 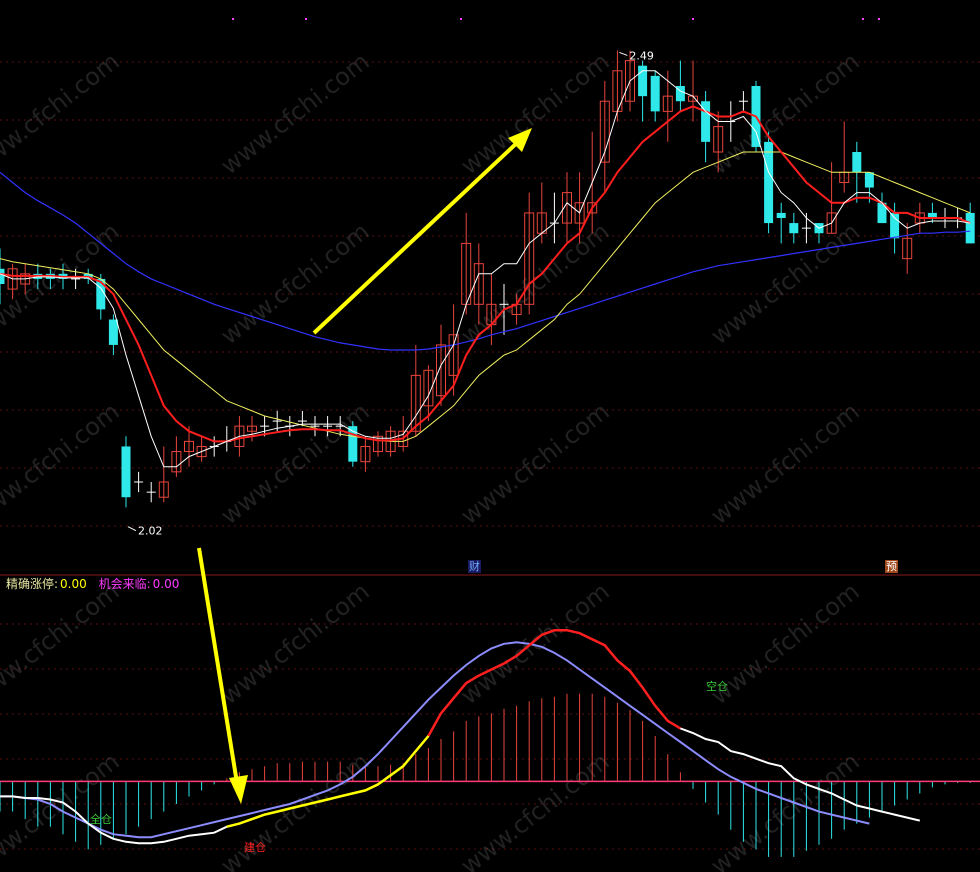 I want to click on low-pointer, so click(x=132, y=529).